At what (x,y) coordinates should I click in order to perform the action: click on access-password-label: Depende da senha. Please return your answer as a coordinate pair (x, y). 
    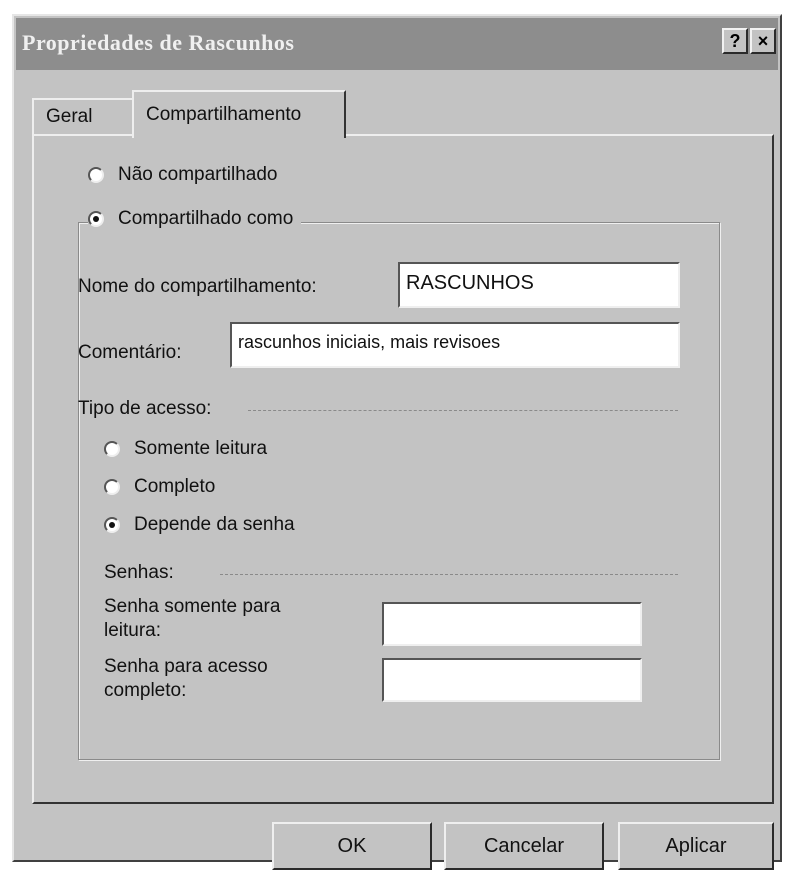
    Looking at the image, I should click on (214, 524).